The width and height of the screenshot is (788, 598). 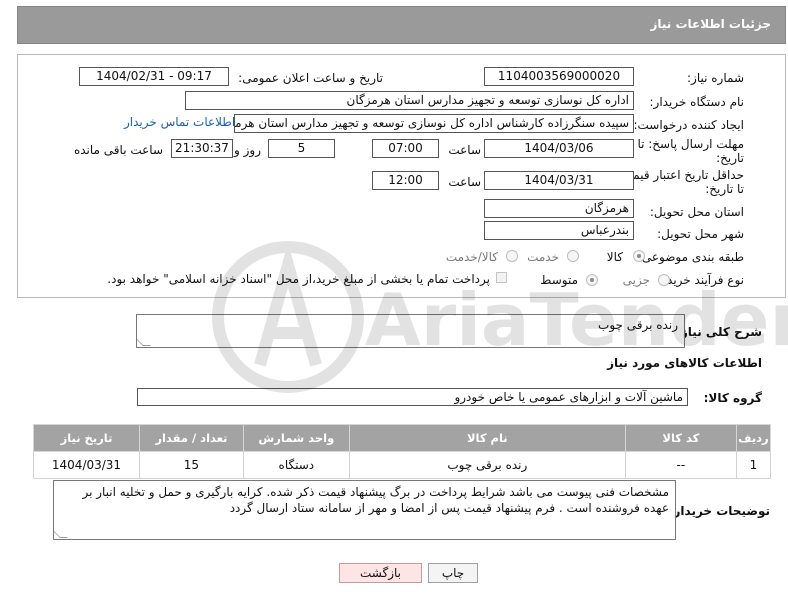 What do you see at coordinates (118, 150) in the screenshot?
I see `remaining-label: ساعت باقی مانده` at bounding box center [118, 150].